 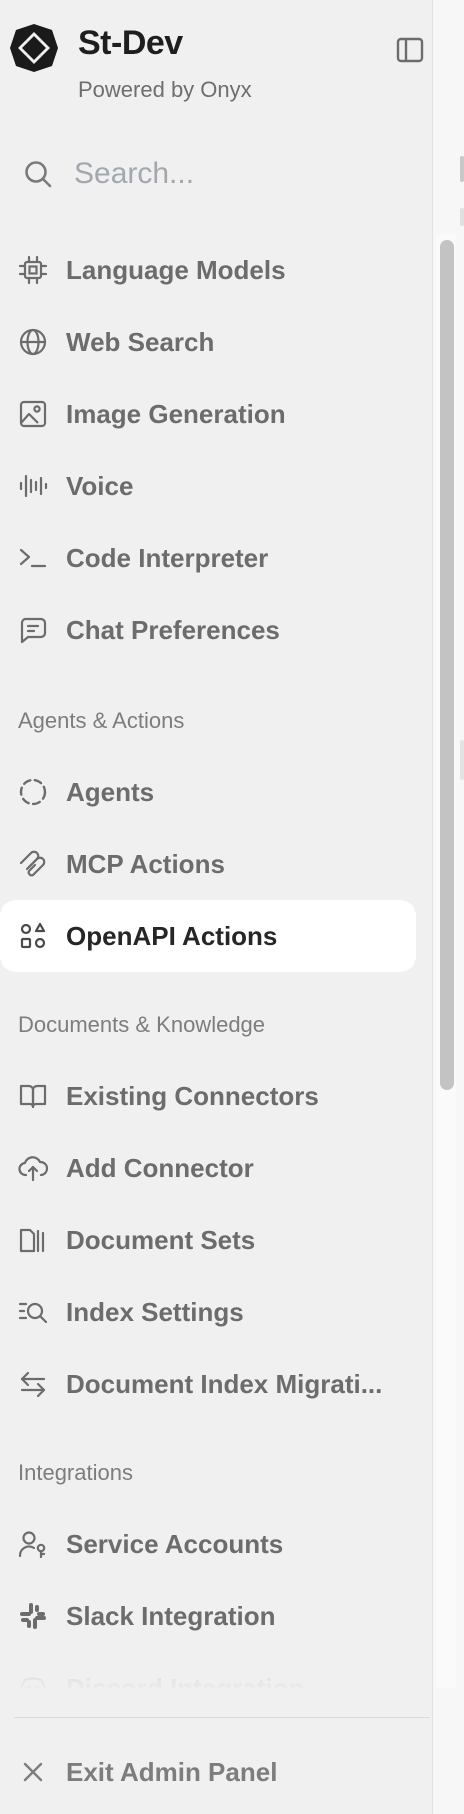 I want to click on exit-admin-panel-label: Exit Admin Panel, so click(x=172, y=1771).